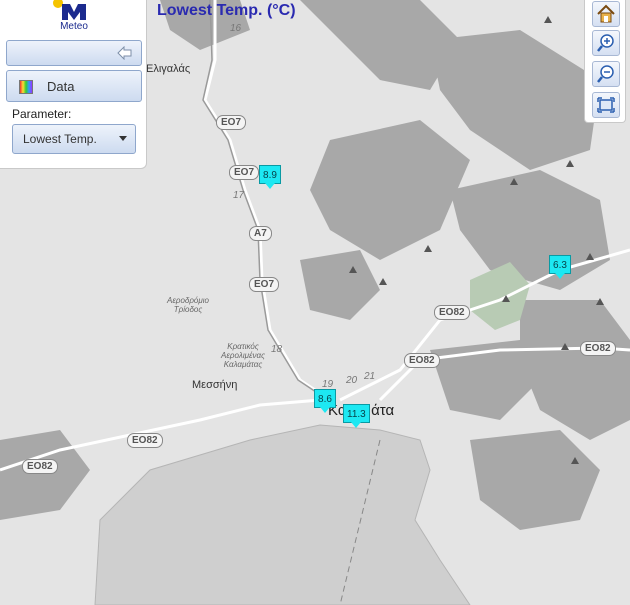  Describe the element at coordinates (260, 233) in the screenshot. I see `road-shield: A7` at that location.